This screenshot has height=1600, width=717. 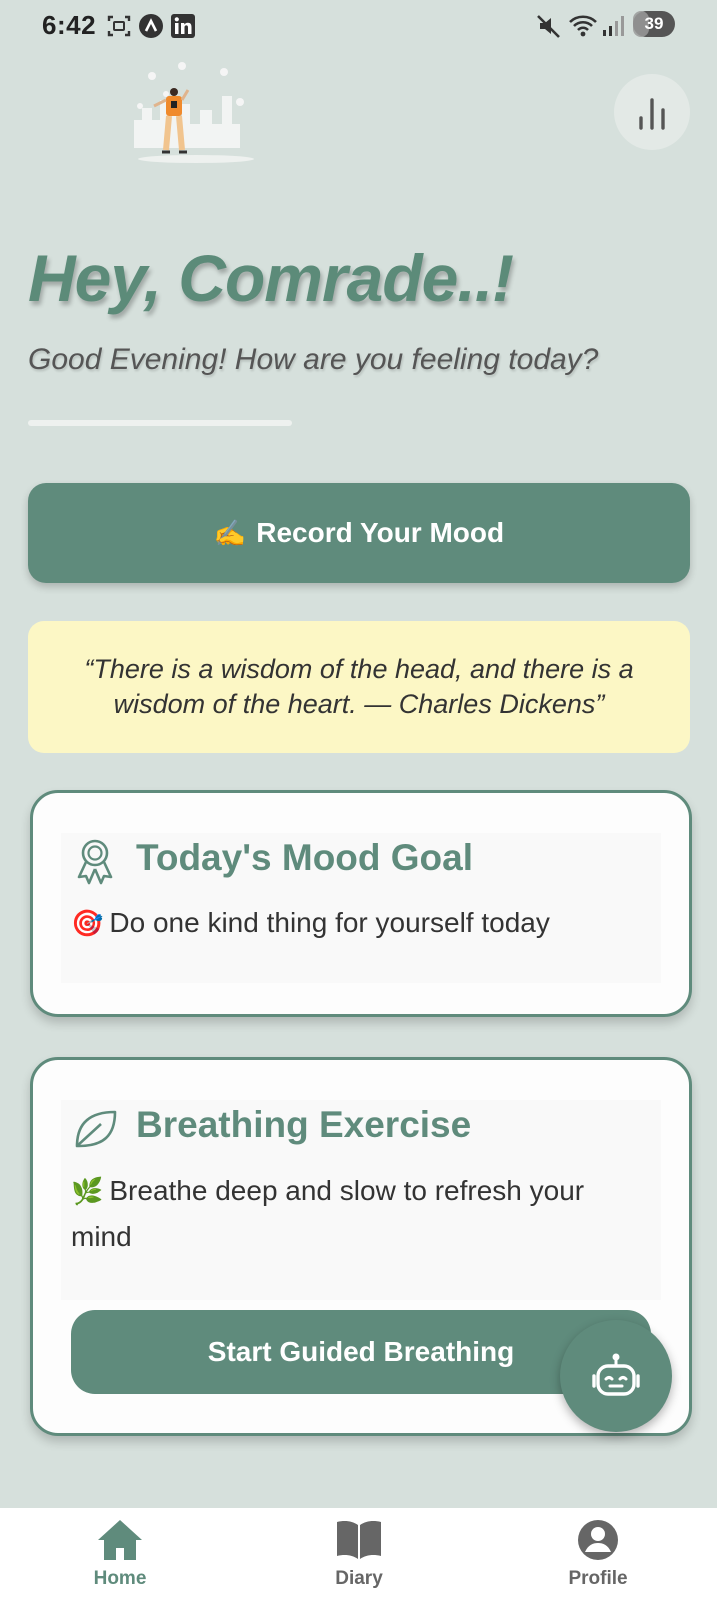 I want to click on status-time: 6:42, so click(x=69, y=25).